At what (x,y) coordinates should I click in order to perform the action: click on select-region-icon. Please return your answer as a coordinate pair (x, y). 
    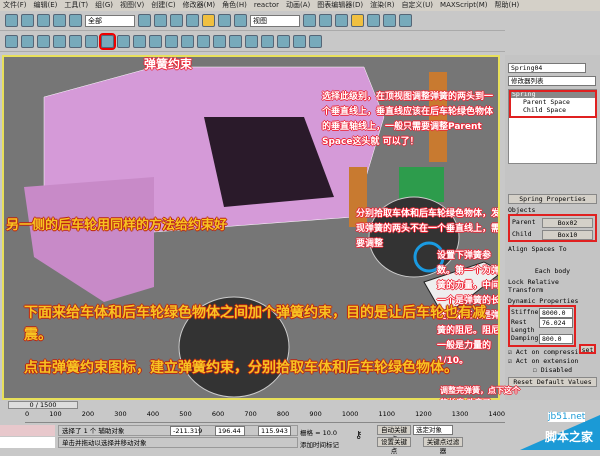
    Looking at the image, I should click on (176, 20).